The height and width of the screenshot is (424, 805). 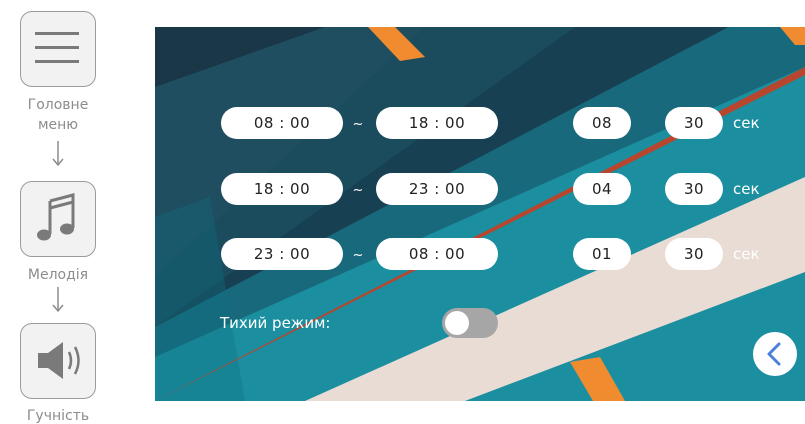 What do you see at coordinates (470, 323) in the screenshot?
I see `silent-mode-toggle` at bounding box center [470, 323].